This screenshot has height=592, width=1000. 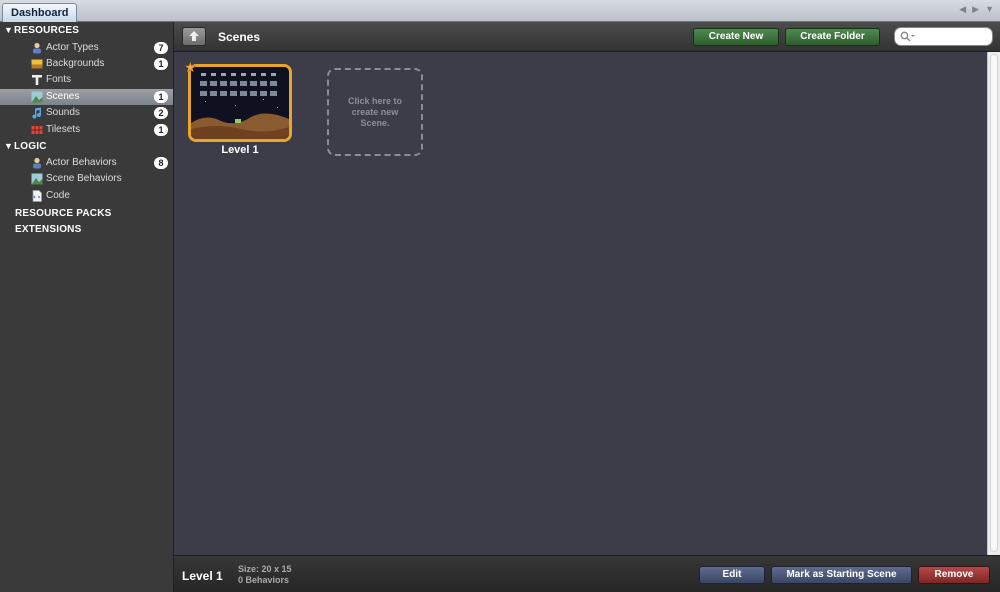 I want to click on create-new-button: Create New, so click(x=736, y=37).